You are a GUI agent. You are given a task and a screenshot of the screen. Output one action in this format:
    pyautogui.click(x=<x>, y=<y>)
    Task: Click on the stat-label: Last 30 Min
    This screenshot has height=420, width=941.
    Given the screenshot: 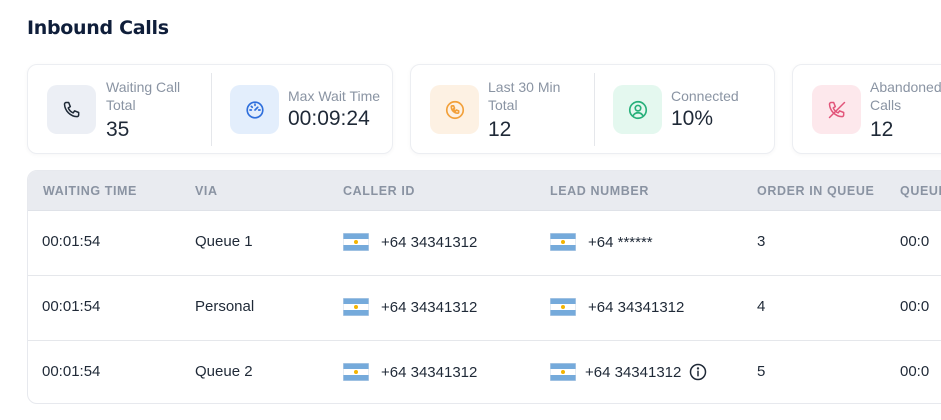 What is the action you would take?
    pyautogui.click(x=524, y=87)
    